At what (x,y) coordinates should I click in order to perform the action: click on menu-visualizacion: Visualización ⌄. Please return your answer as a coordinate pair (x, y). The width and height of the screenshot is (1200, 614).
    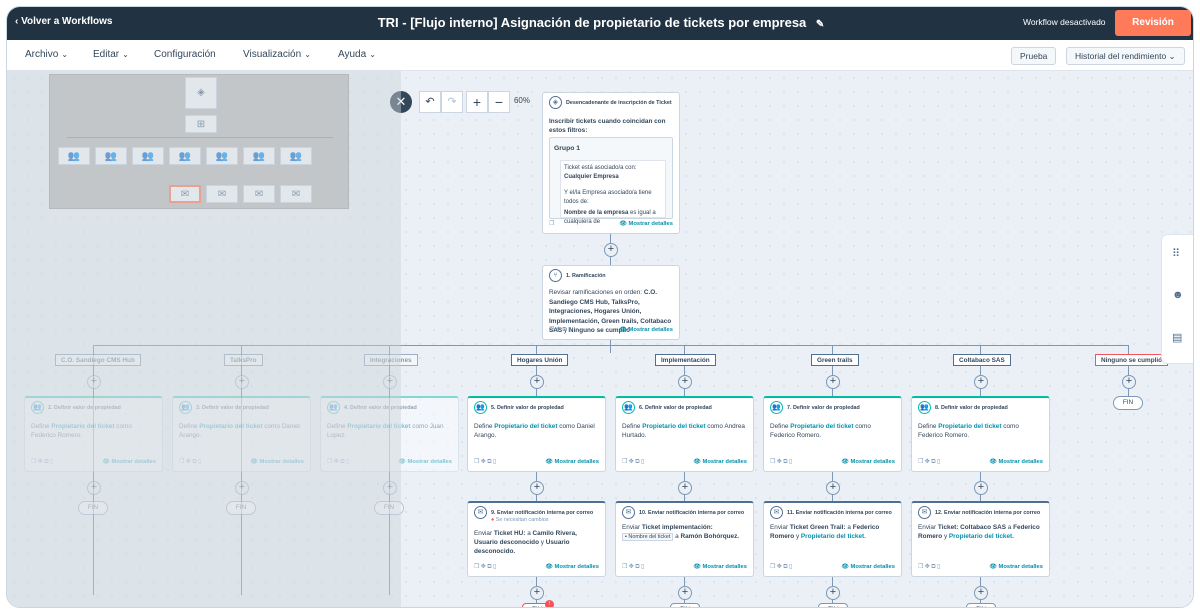
    Looking at the image, I should click on (277, 54).